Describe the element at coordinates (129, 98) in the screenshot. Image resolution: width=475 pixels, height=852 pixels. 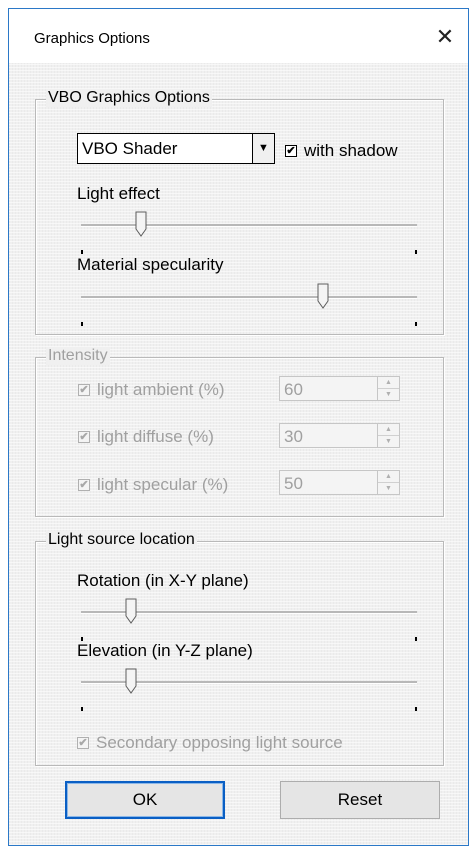
I see `vbo-group-label: VBO Graphics Options` at that location.